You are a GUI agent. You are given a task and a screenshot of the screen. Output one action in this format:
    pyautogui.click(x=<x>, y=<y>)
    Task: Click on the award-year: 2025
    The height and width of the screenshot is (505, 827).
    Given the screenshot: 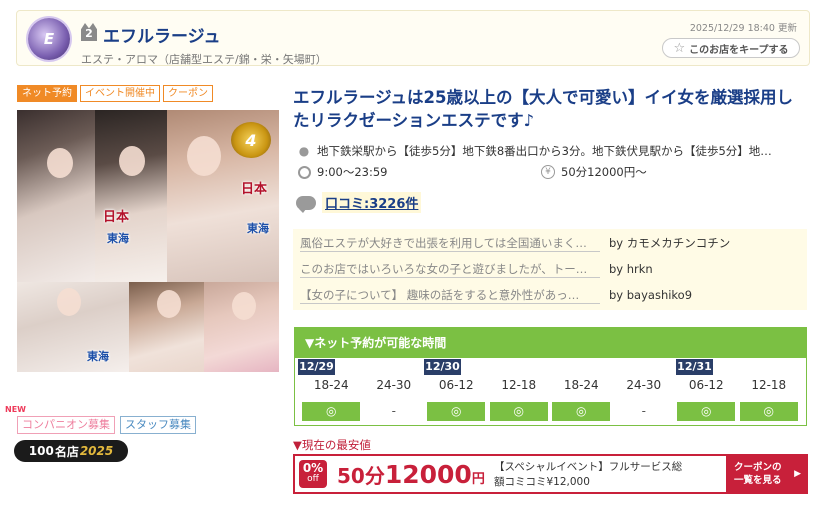 What is the action you would take?
    pyautogui.click(x=96, y=451)
    